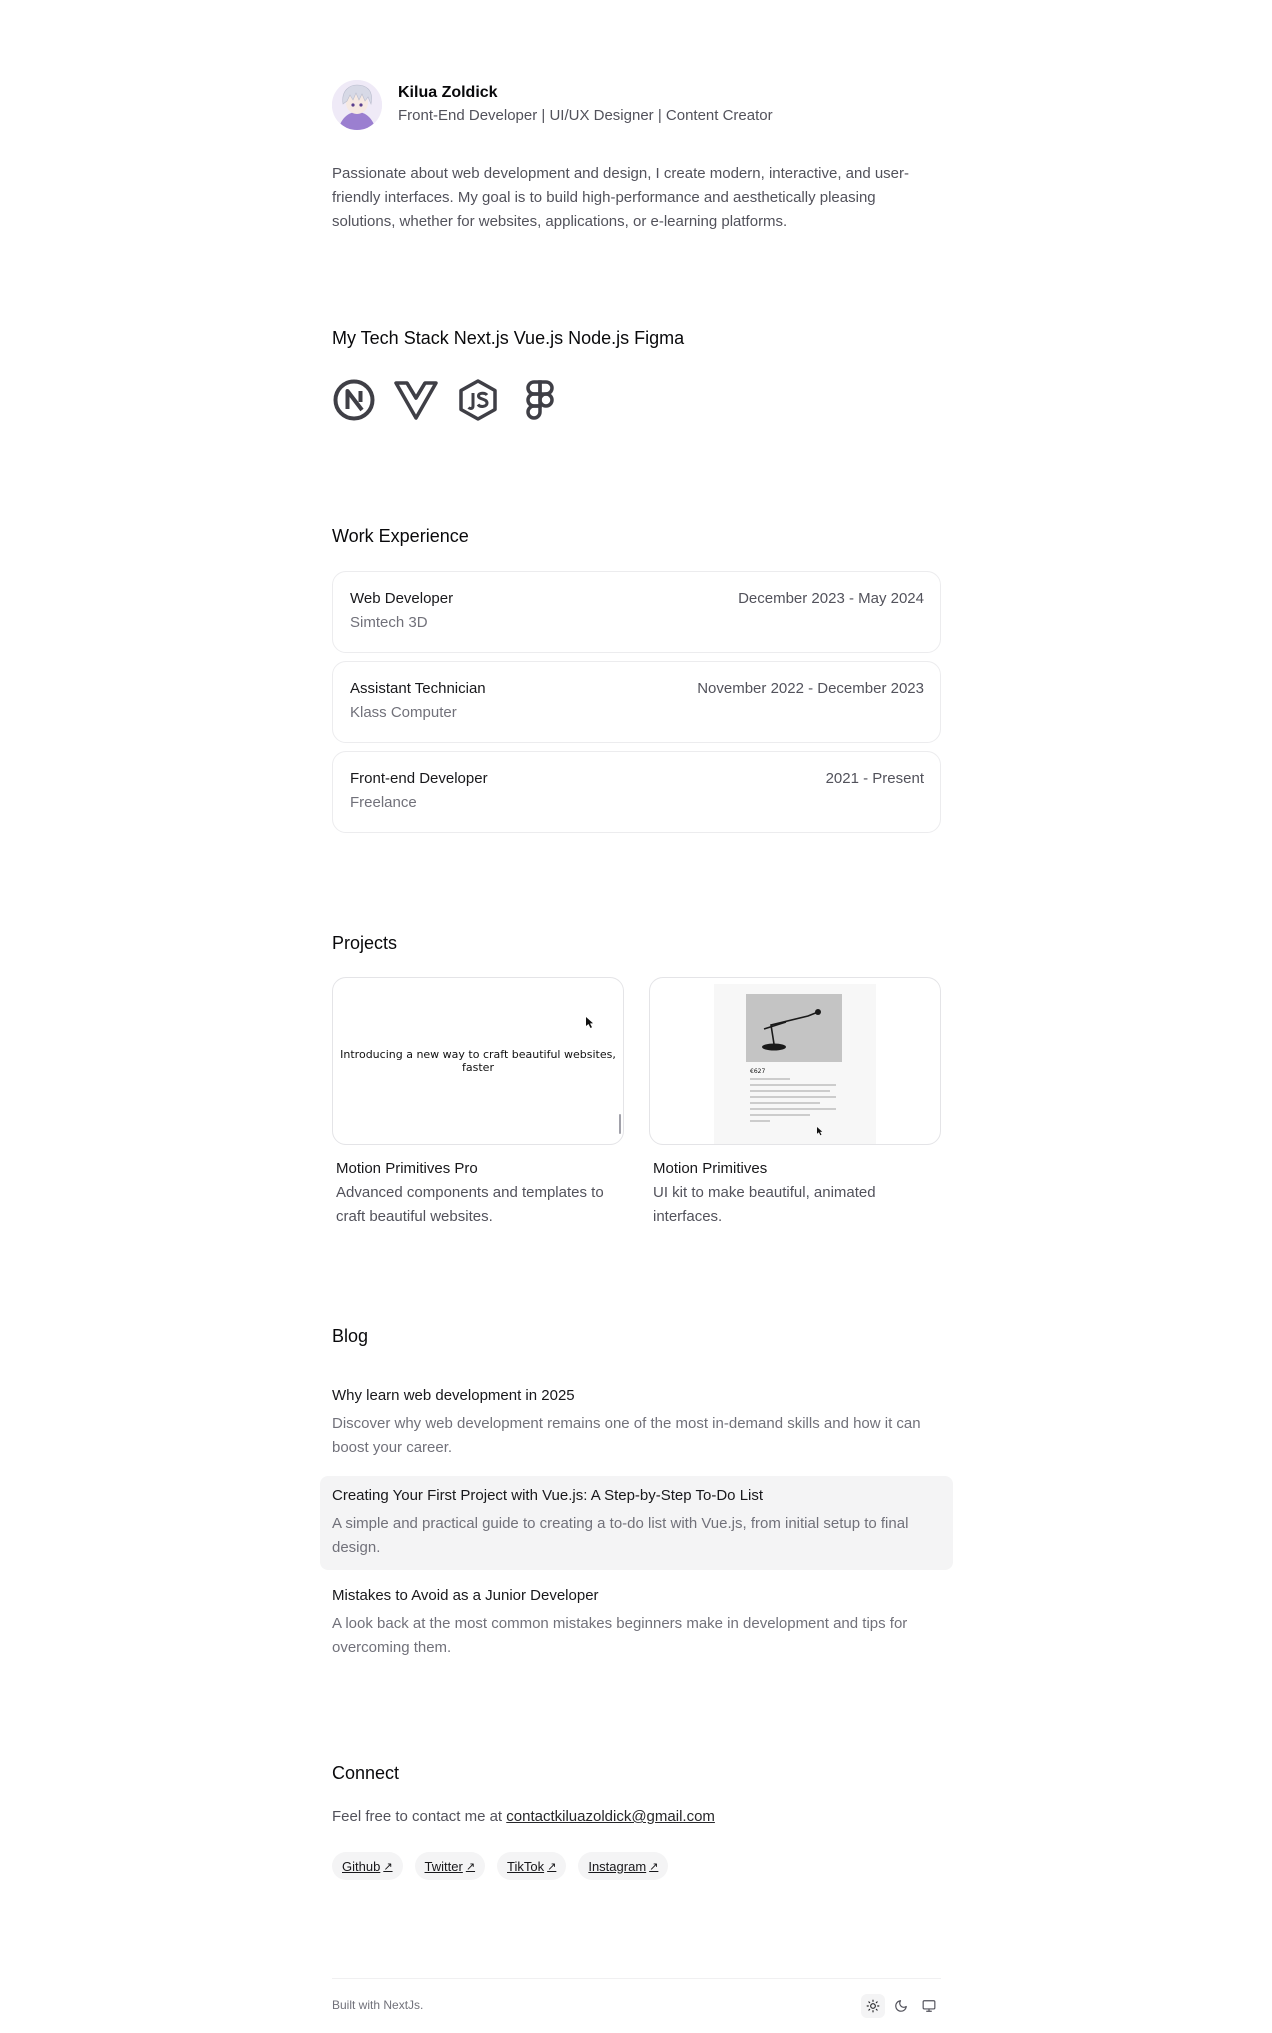 The image size is (1272, 2033). I want to click on connect-title: Connect, so click(366, 1773).